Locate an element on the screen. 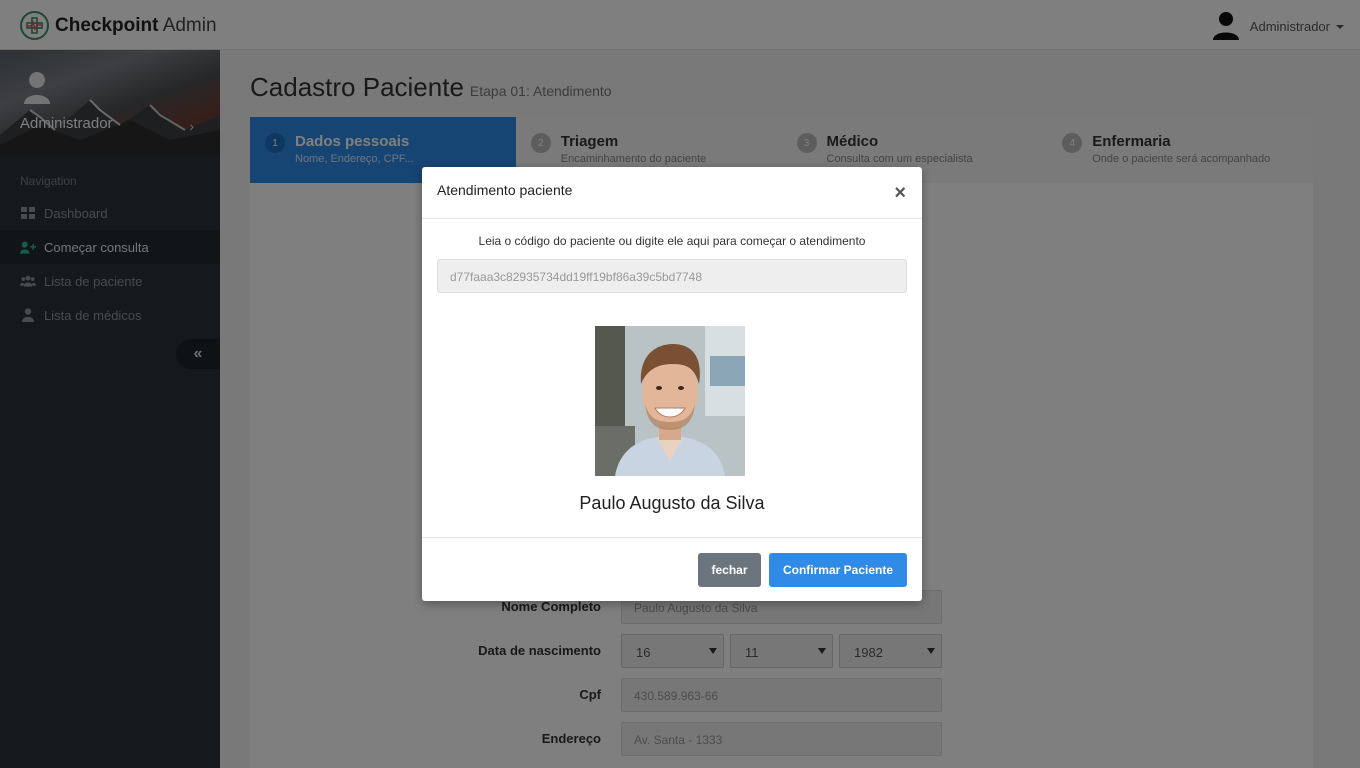  patient-name: Paulo Augusto da Silva is located at coordinates (672, 503).